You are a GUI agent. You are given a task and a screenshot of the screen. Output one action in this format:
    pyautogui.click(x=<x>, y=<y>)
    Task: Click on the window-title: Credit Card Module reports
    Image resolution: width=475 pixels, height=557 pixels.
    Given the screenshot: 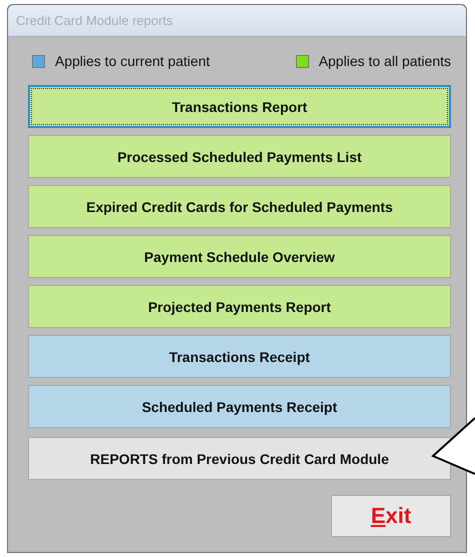 What is the action you would take?
    pyautogui.click(x=94, y=20)
    